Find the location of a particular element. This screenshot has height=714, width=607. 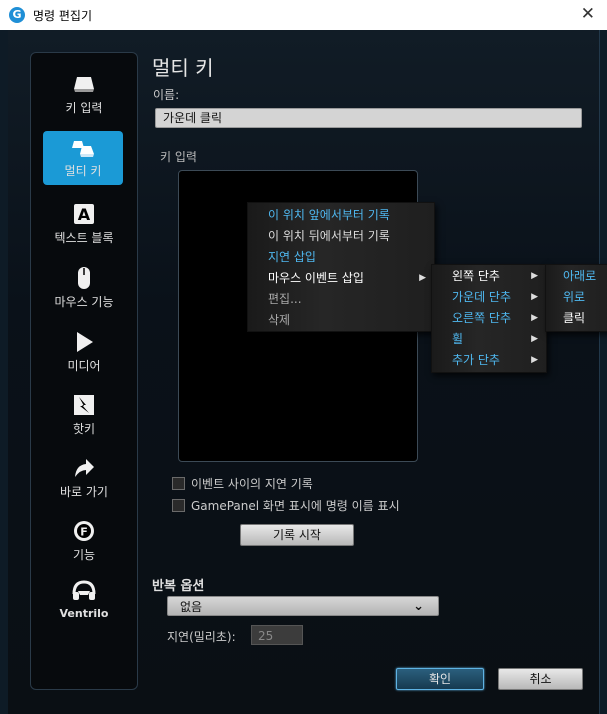

sidebar-item-label: 바로 가기 is located at coordinates (84, 492).